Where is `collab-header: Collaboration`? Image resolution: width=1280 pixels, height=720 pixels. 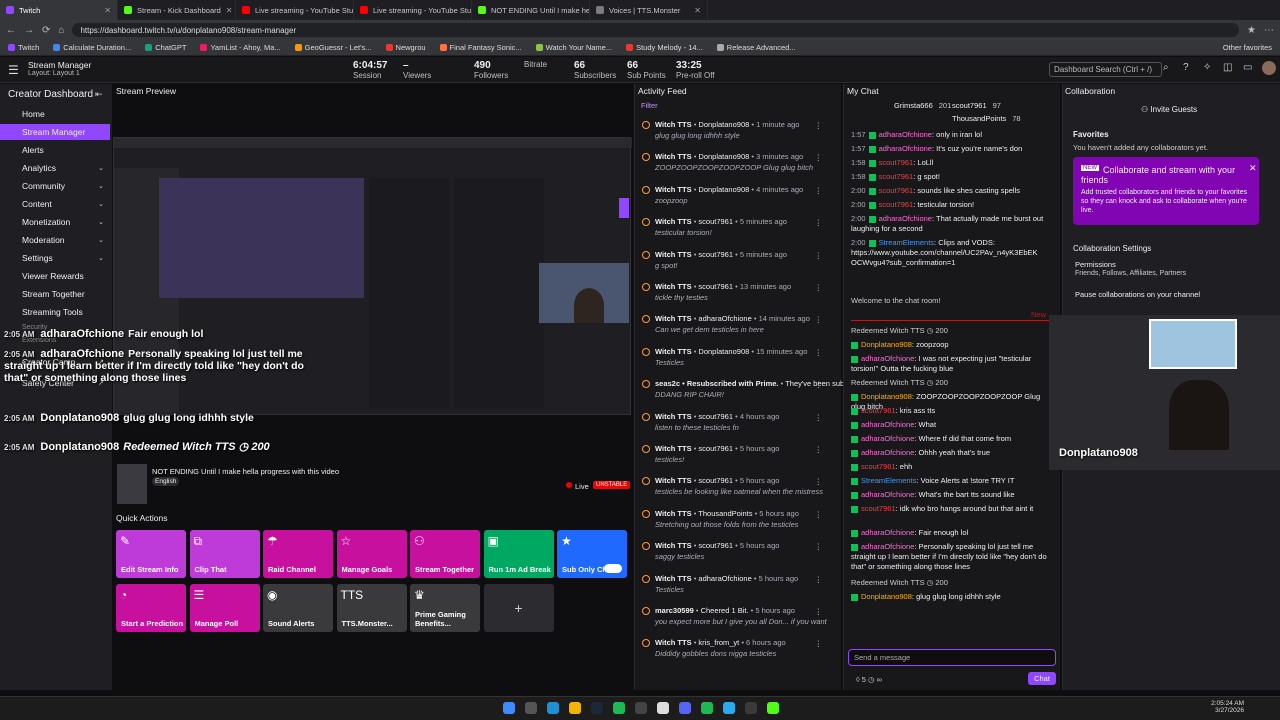
collab-header: Collaboration is located at coordinates (1090, 91).